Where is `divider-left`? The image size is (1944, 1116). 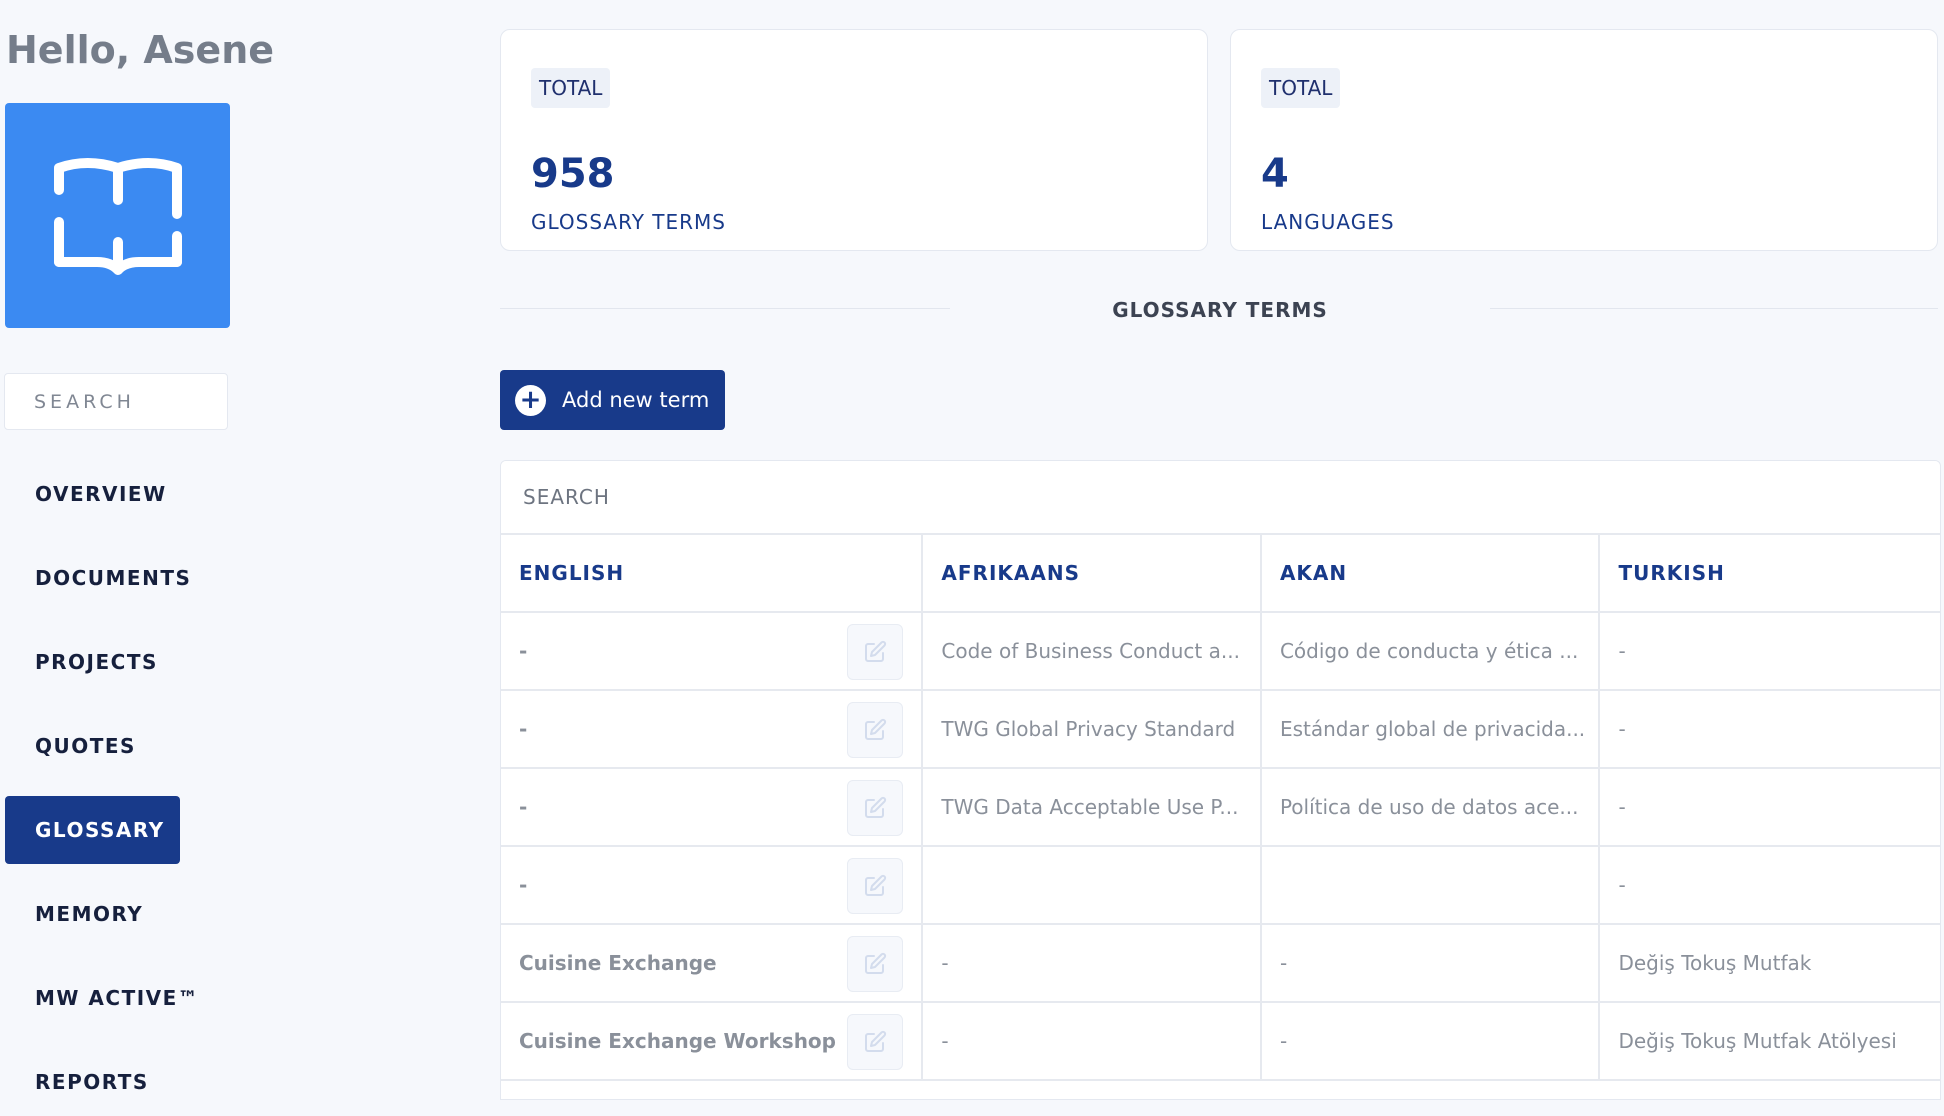
divider-left is located at coordinates (725, 308).